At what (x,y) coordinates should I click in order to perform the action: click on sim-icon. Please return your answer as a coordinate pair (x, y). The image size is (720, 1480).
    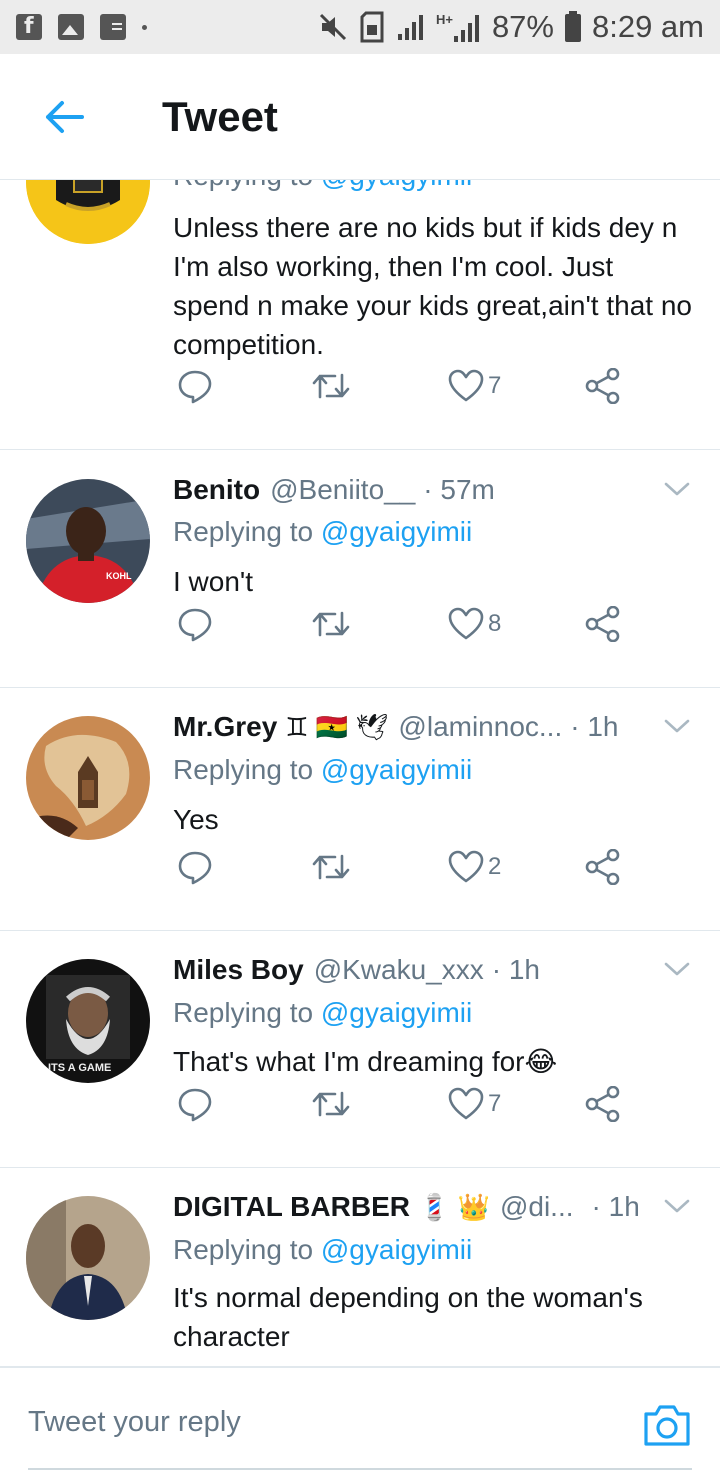
    Looking at the image, I should click on (372, 27).